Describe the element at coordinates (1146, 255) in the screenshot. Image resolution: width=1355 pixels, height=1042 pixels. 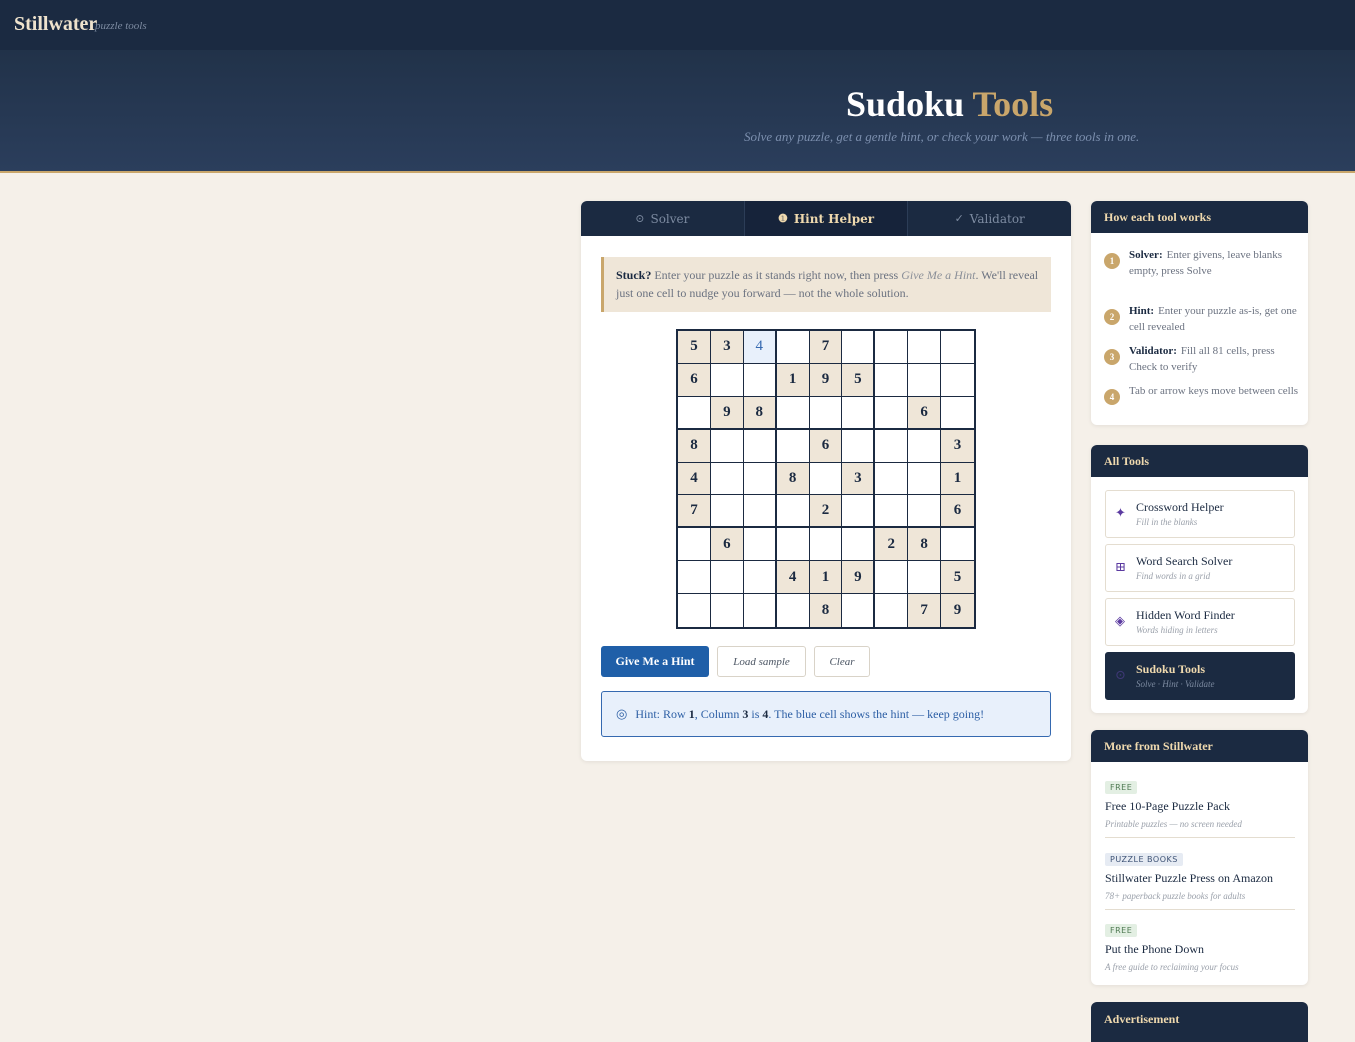
I see `step-label: Solver:` at that location.